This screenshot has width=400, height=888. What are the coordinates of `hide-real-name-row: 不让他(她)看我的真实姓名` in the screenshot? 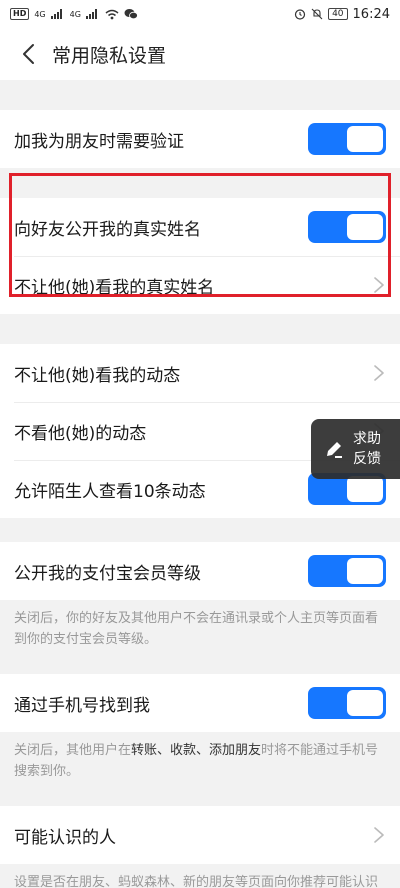 It's located at (200, 285).